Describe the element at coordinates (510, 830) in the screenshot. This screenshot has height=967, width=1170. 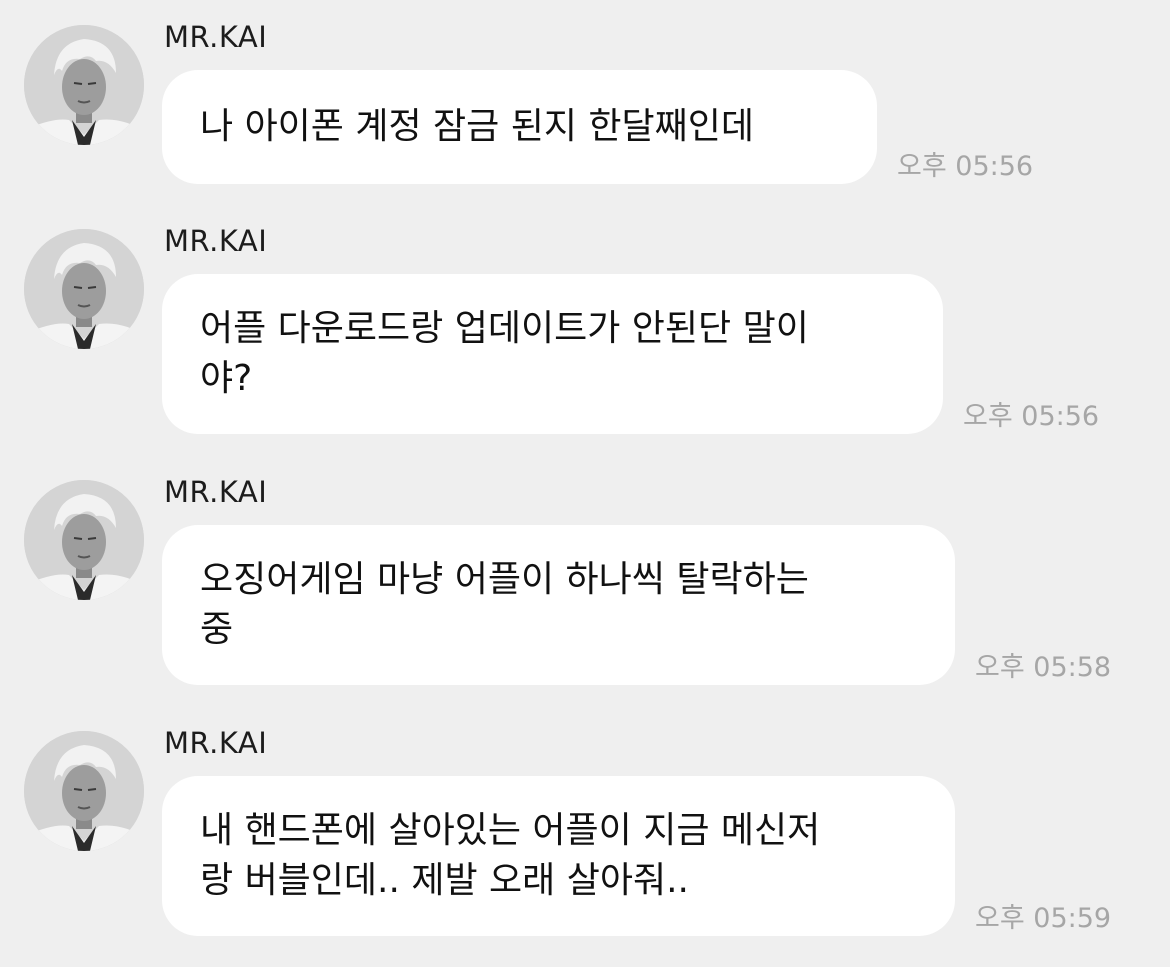
I see `message-text-line: 내 핸드폰에 살아있는 어플이 지금 메신저` at that location.